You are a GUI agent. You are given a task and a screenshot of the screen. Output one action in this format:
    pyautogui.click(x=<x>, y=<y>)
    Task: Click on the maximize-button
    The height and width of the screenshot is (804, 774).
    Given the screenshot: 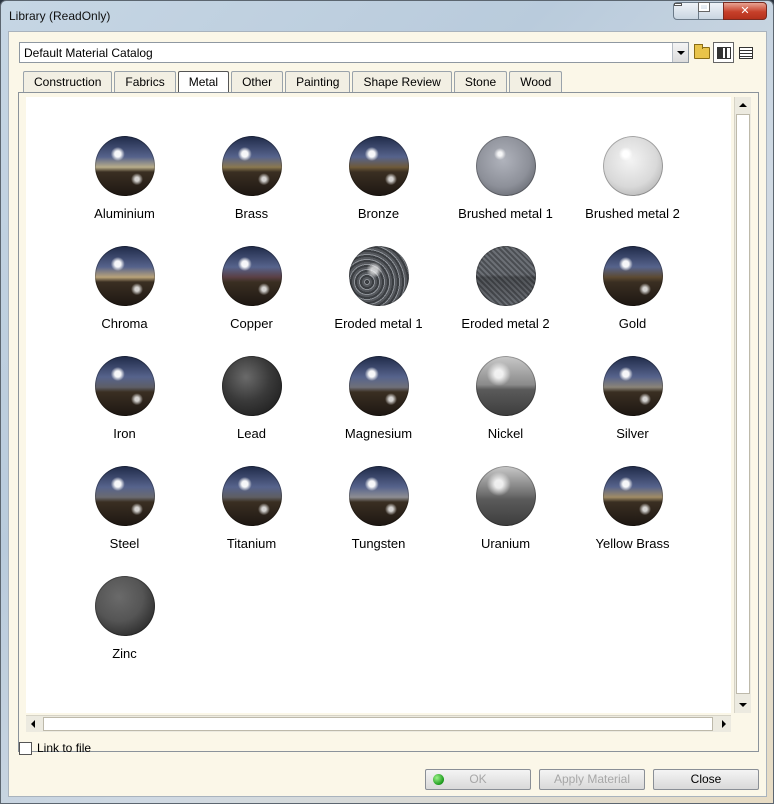 What is the action you would take?
    pyautogui.click(x=711, y=11)
    